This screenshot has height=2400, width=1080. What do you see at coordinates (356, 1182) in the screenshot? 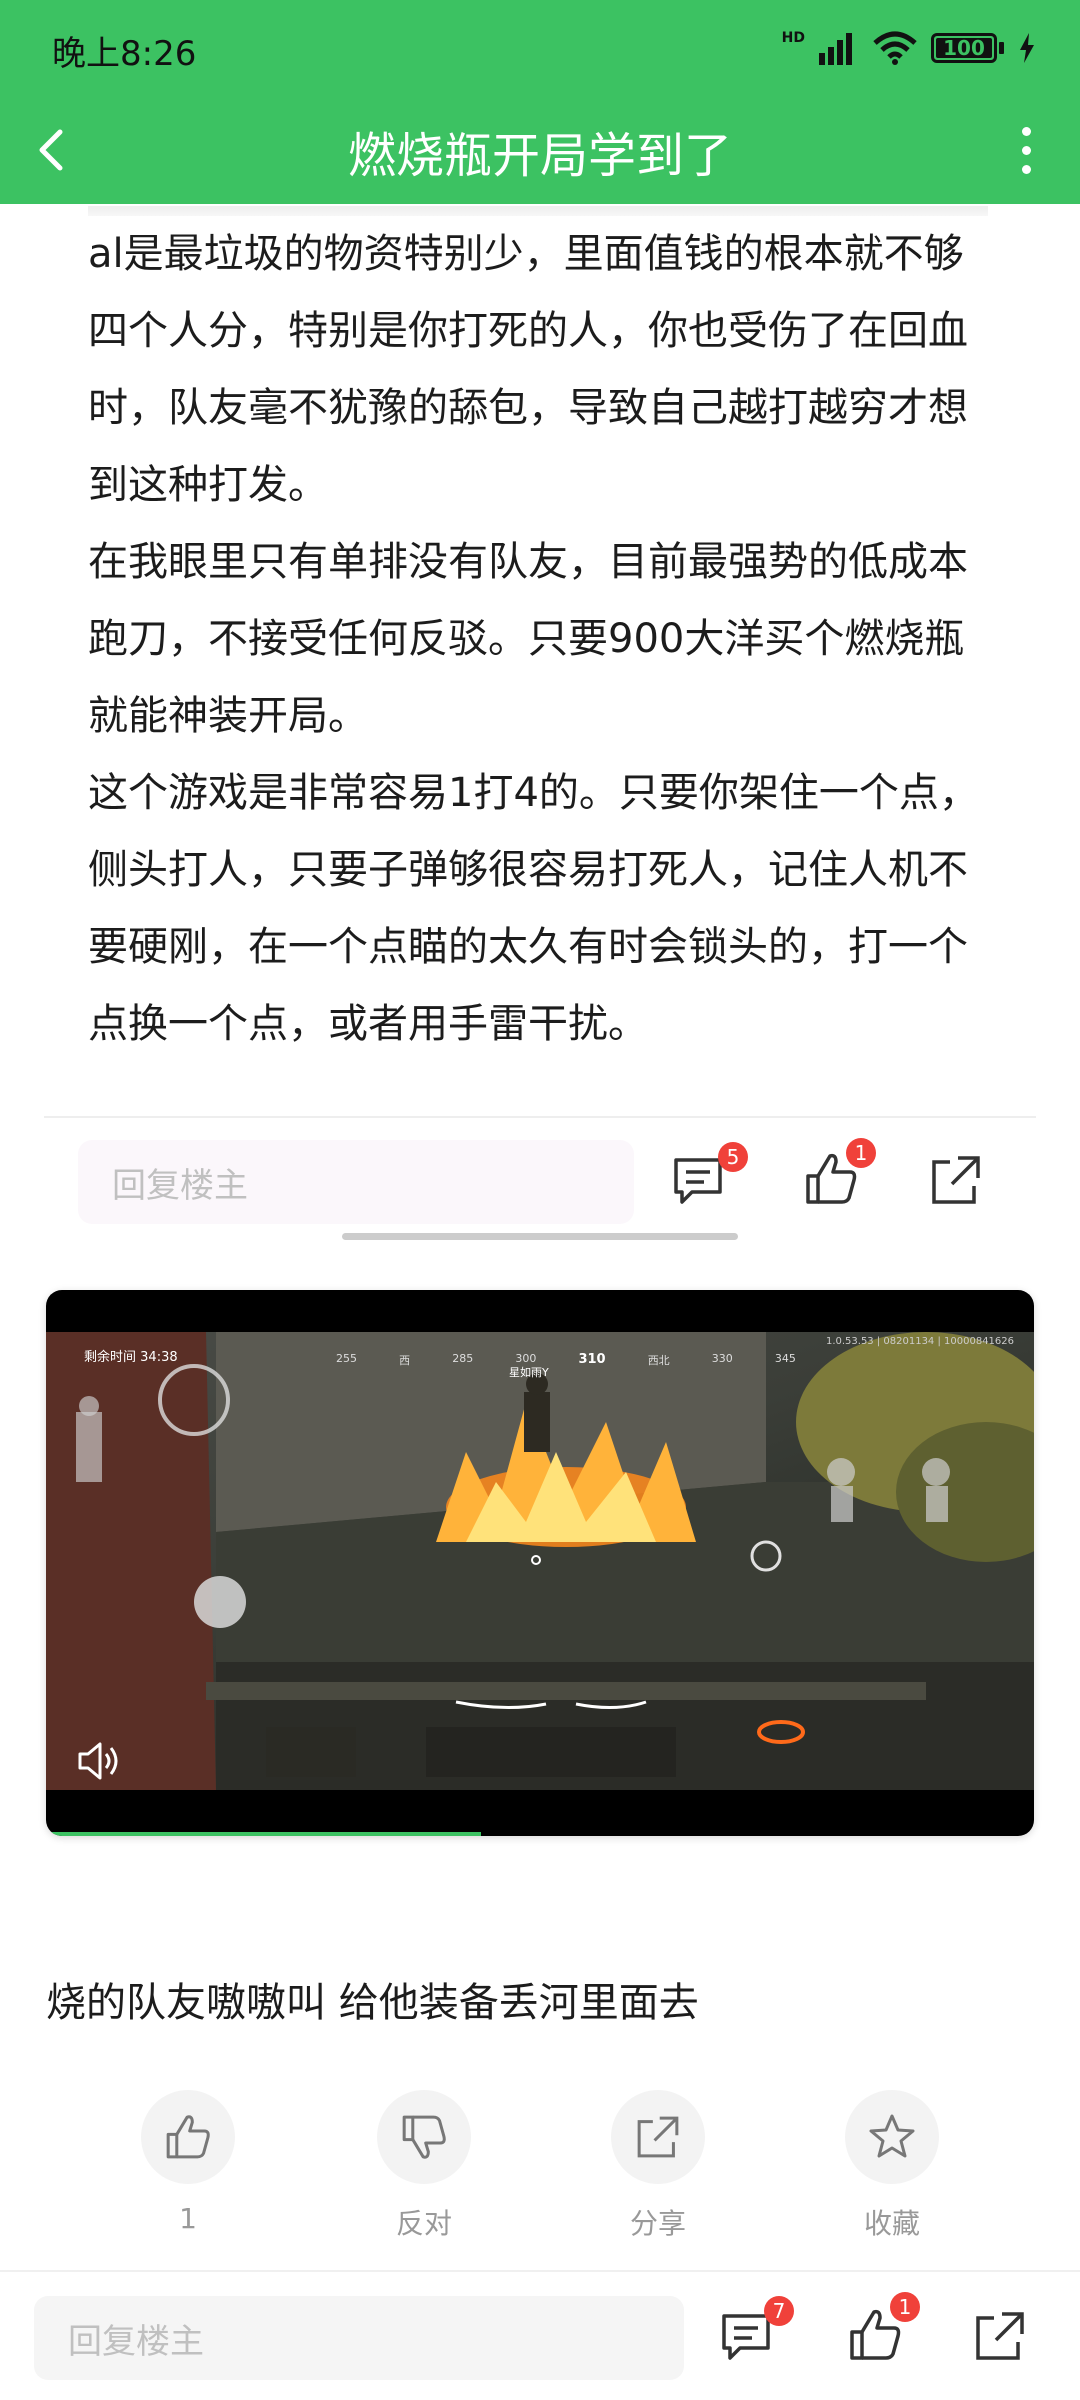
I see `reply-input: 回复楼主` at bounding box center [356, 1182].